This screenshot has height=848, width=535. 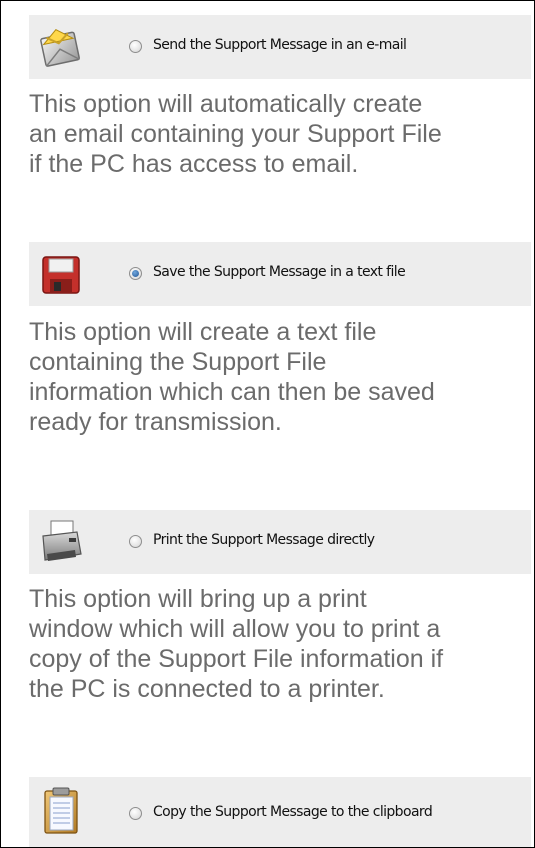 I want to click on description-line: an email containing your Support File, so click(x=235, y=134).